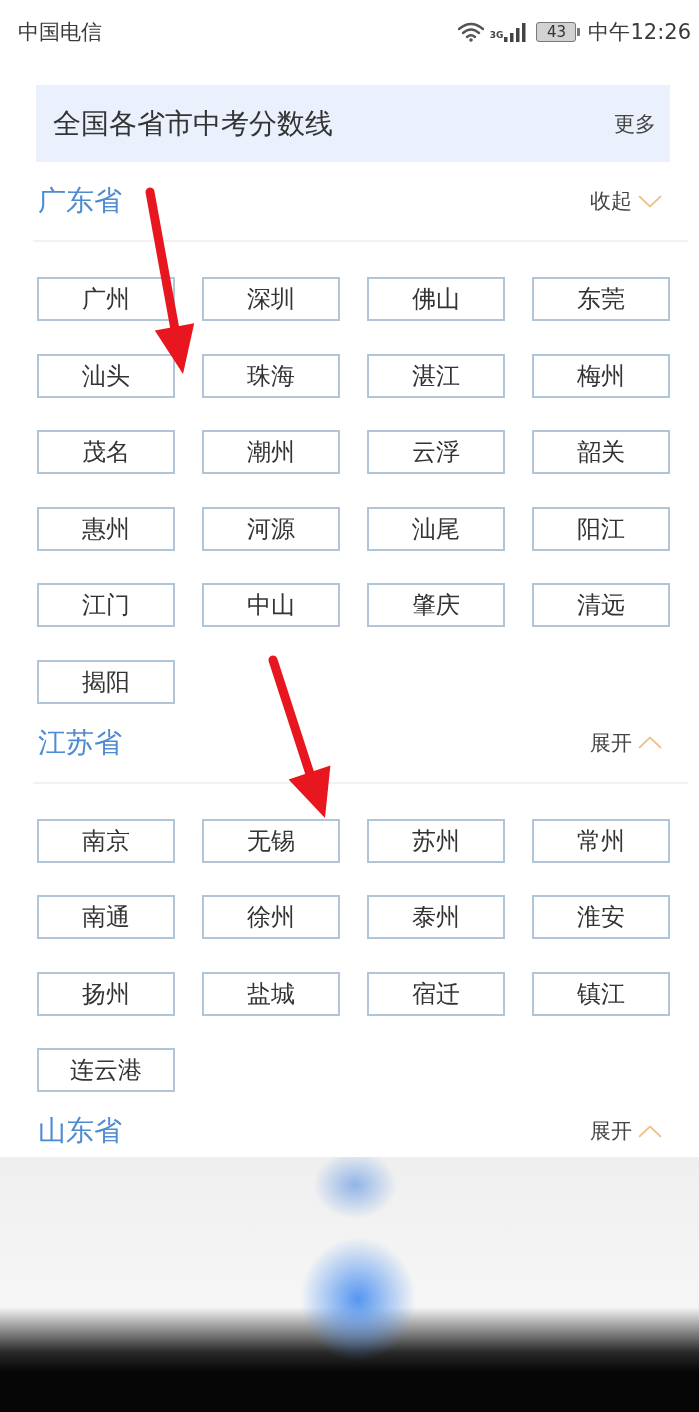 The image size is (699, 1412). I want to click on city-button: 清远, so click(601, 605).